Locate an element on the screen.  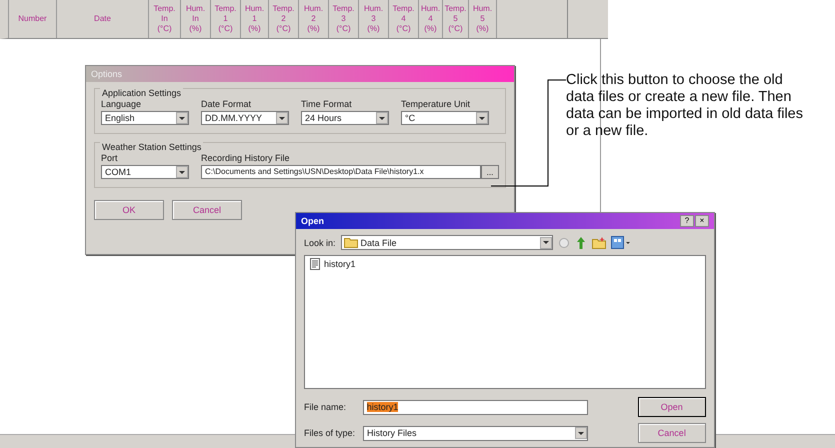
group-legend: Weather Station Settings is located at coordinates (152, 147).